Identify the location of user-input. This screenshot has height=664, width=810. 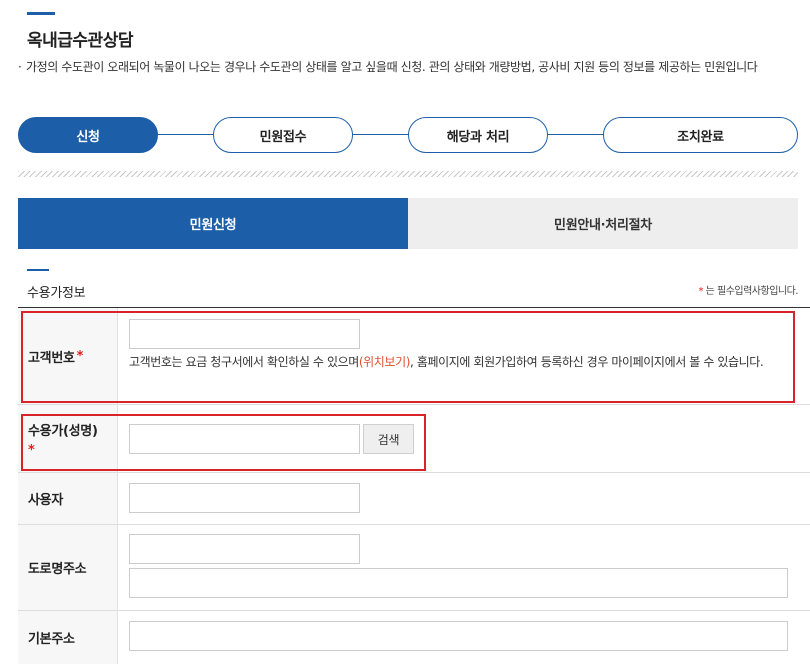
(244, 498).